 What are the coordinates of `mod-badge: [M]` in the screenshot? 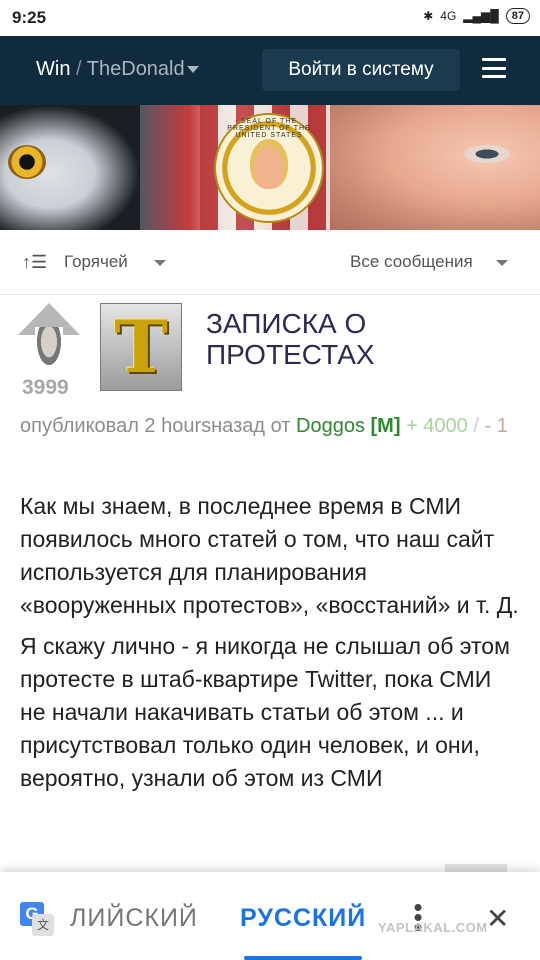 It's located at (385, 426).